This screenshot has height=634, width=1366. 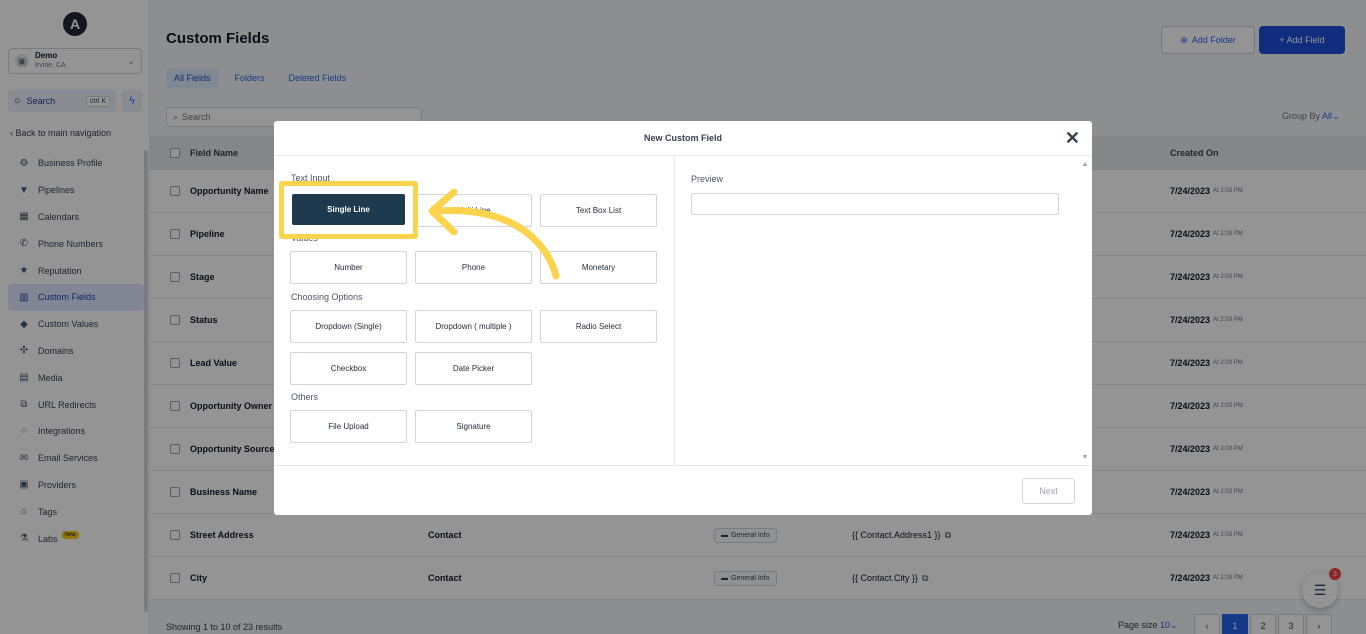 I want to click on dropdown-multiple-option: Dropdown ( multiple ), so click(x=473, y=326).